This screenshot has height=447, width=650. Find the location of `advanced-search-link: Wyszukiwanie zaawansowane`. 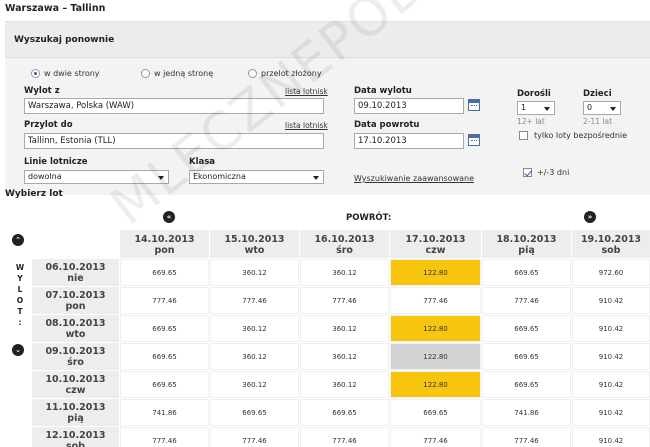

advanced-search-link: Wyszukiwanie zaawansowane is located at coordinates (414, 178).